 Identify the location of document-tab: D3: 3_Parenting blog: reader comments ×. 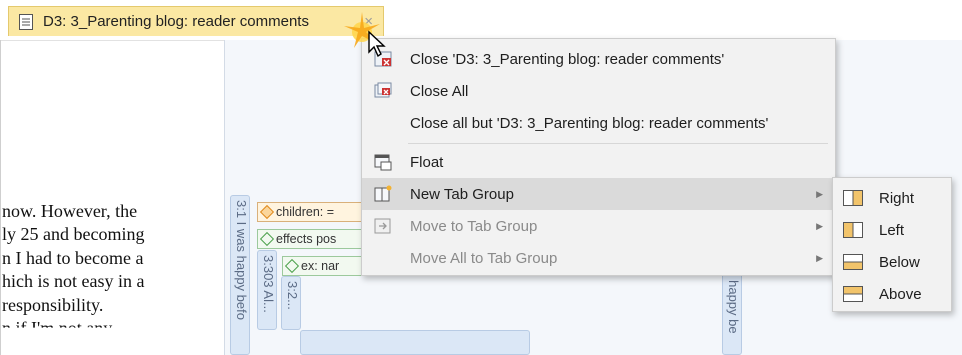
(196, 21).